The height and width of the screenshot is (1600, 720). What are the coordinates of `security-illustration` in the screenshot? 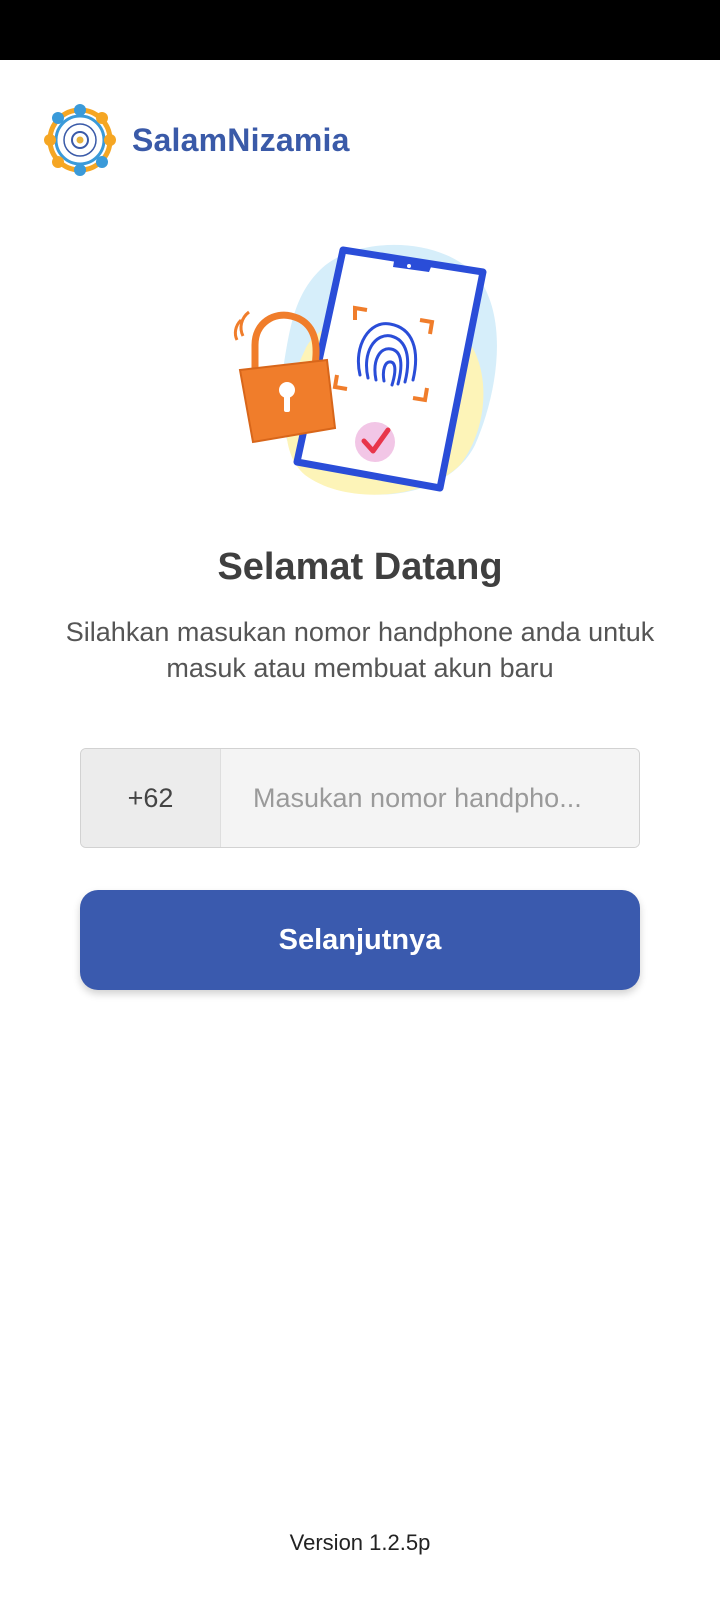 It's located at (365, 369).